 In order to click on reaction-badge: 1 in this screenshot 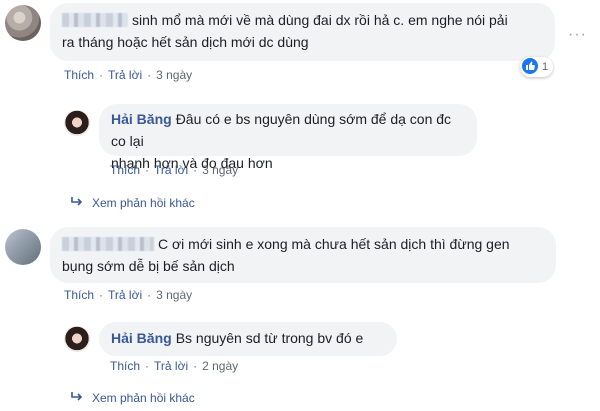, I will do `click(537, 67)`.